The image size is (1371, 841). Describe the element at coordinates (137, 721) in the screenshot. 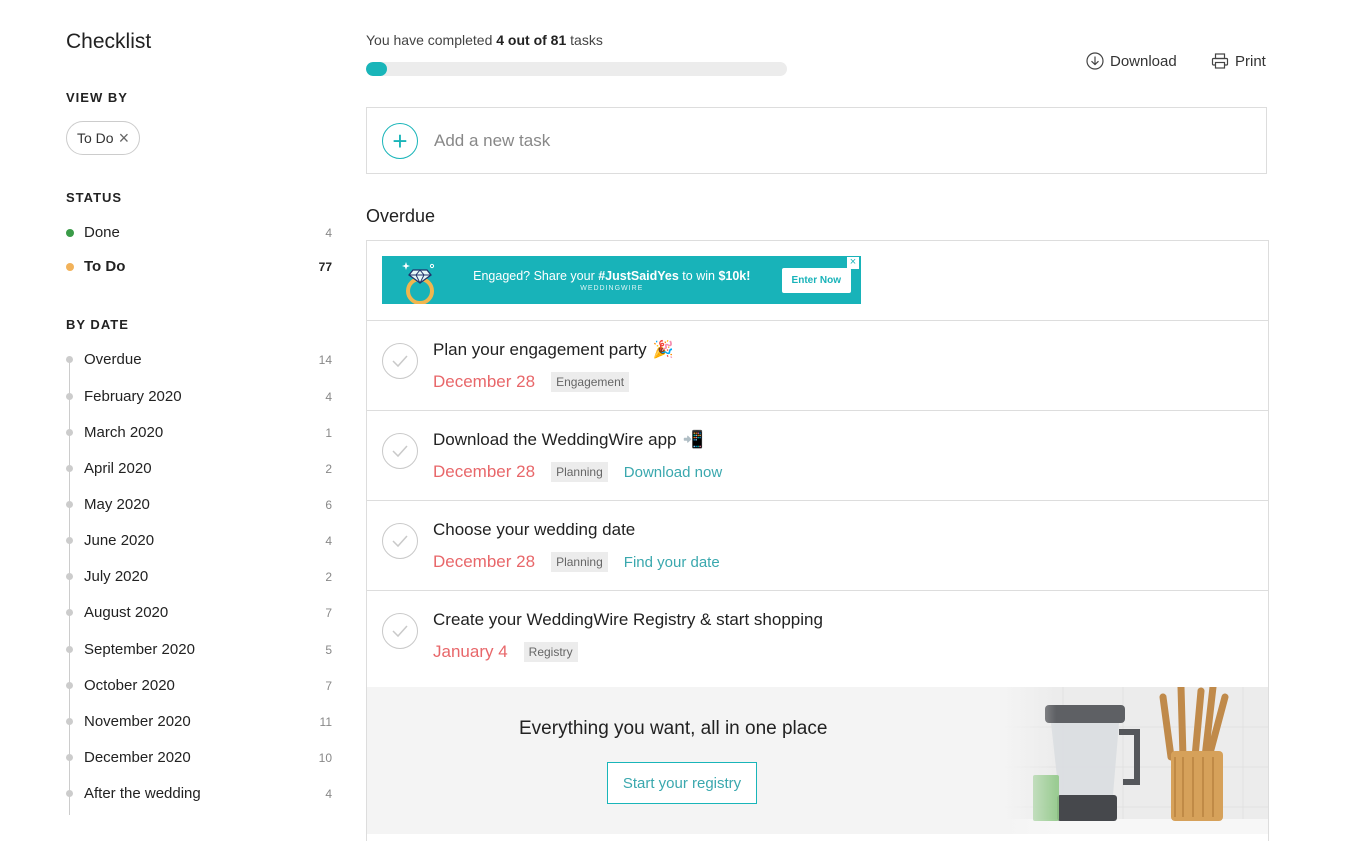

I see `date-item-label: November 2020` at that location.